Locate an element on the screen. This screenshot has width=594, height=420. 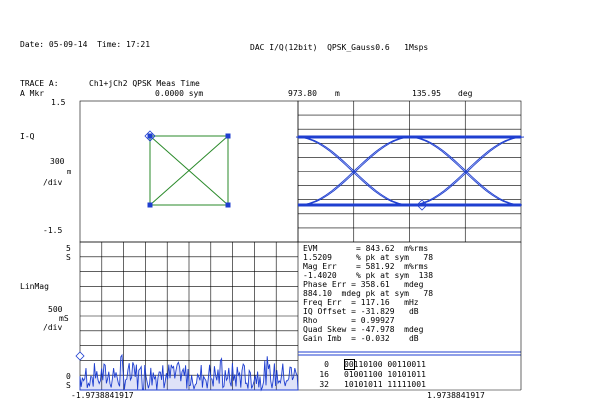
mag-scale-unit: mS is located at coordinates (64, 318).